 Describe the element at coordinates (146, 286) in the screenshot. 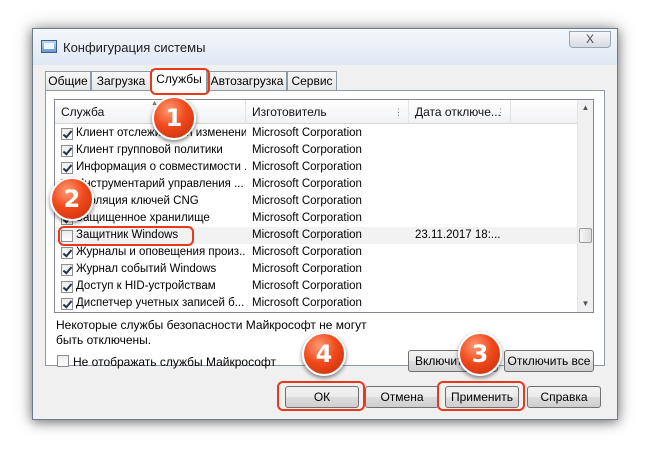

I see `service-name: Доступ к HID-устройствам` at that location.